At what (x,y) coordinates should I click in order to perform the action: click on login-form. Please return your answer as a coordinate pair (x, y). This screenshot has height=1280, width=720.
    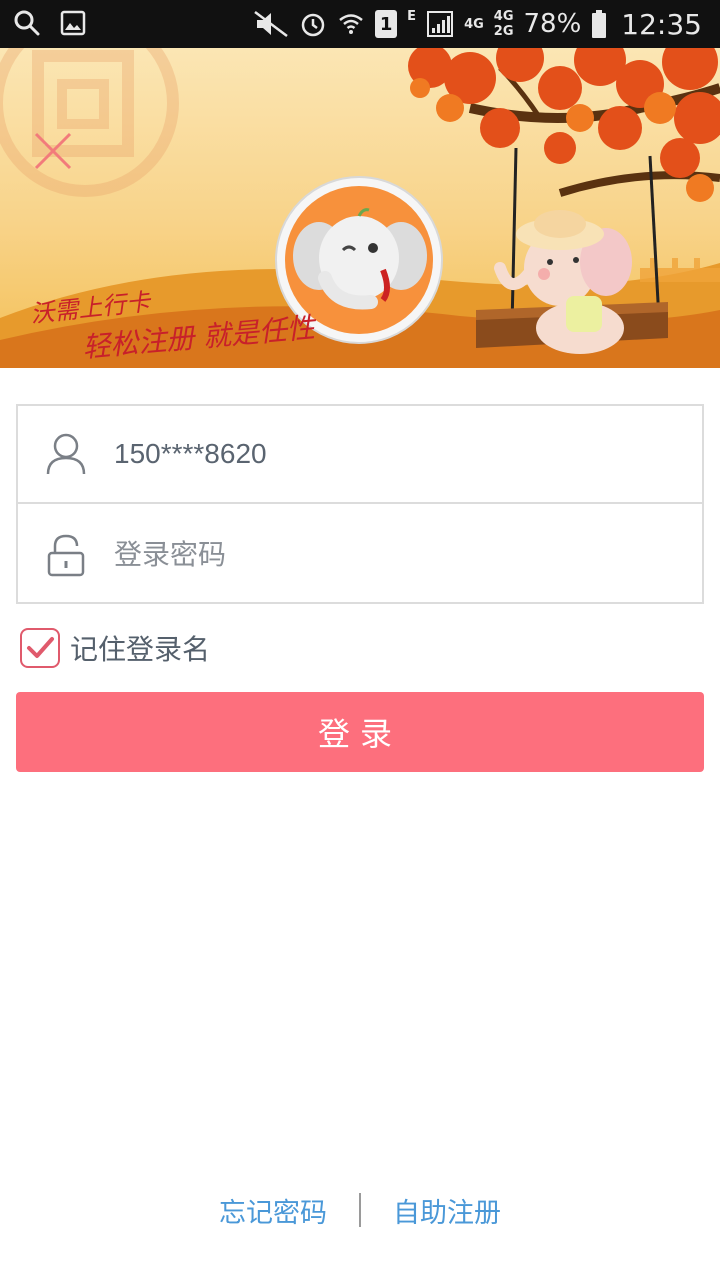
    Looking at the image, I should click on (360, 504).